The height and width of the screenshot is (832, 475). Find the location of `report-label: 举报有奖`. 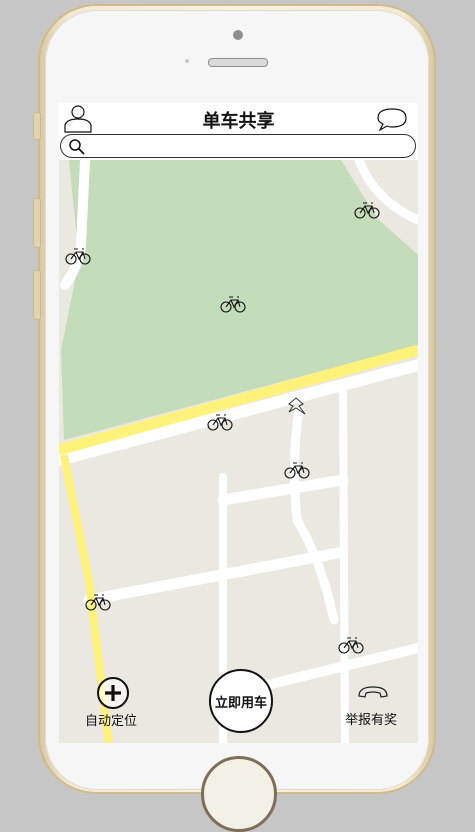

report-label: 举报有奖 is located at coordinates (371, 718).